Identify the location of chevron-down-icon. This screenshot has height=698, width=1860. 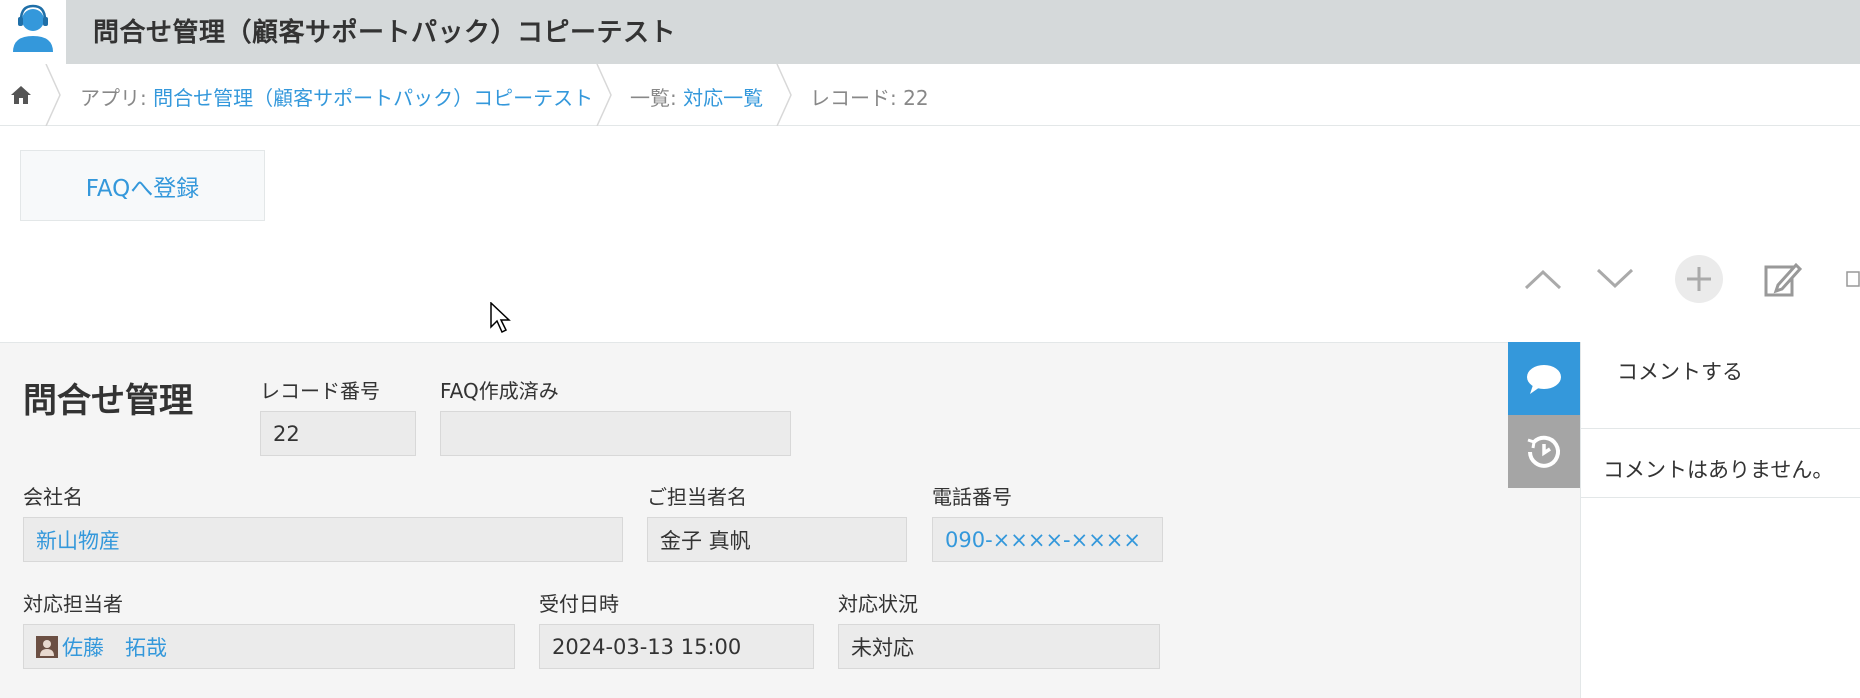
(1615, 278).